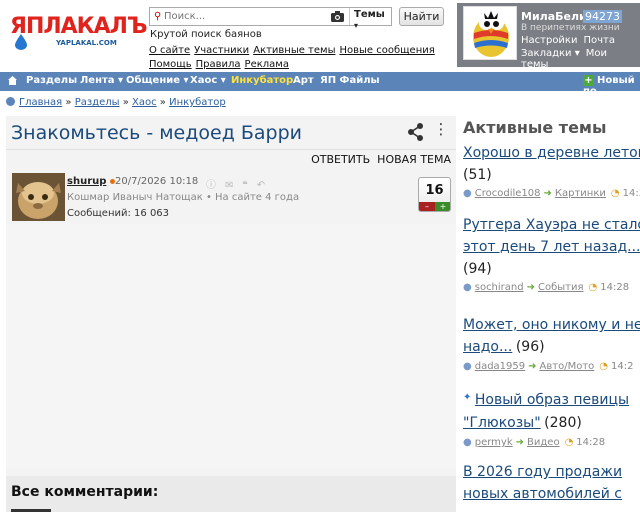 Image resolution: width=640 pixels, height=512 pixels. What do you see at coordinates (535, 127) in the screenshot?
I see `sidebar-title: Активные темы` at bounding box center [535, 127].